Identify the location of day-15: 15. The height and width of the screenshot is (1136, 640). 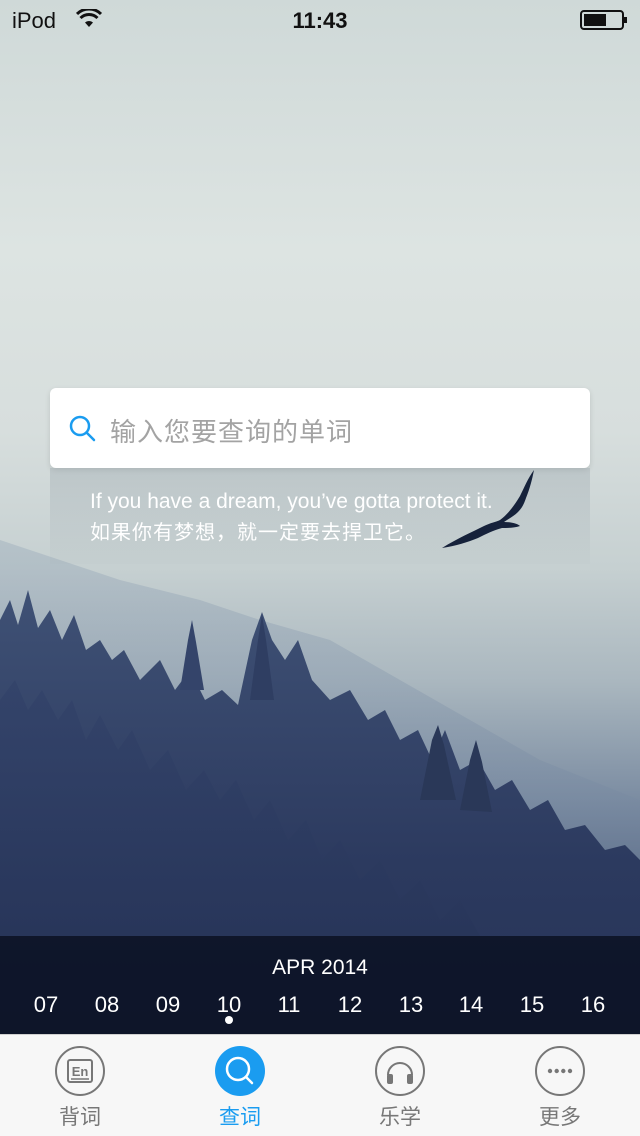
(532, 1005).